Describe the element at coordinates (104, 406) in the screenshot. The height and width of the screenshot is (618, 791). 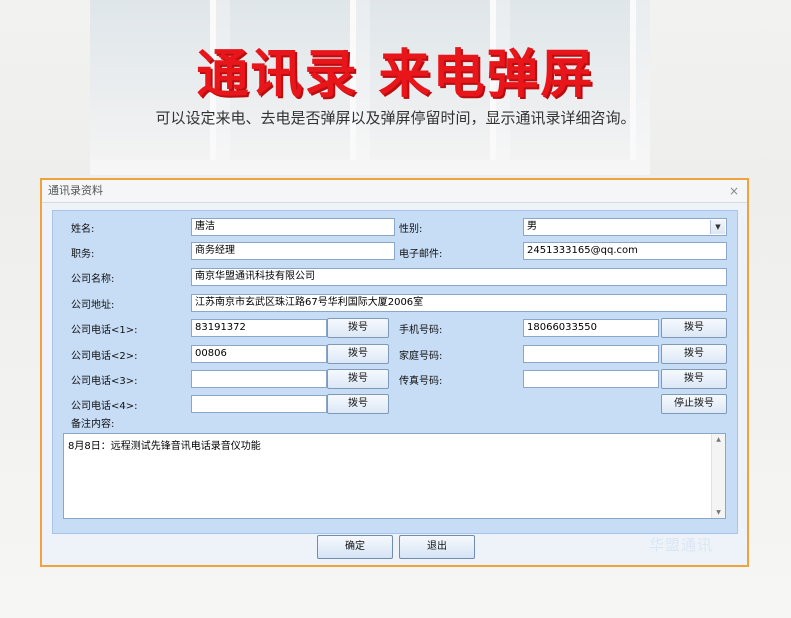
I see `phone4-label: 公司电话<4>:` at that location.